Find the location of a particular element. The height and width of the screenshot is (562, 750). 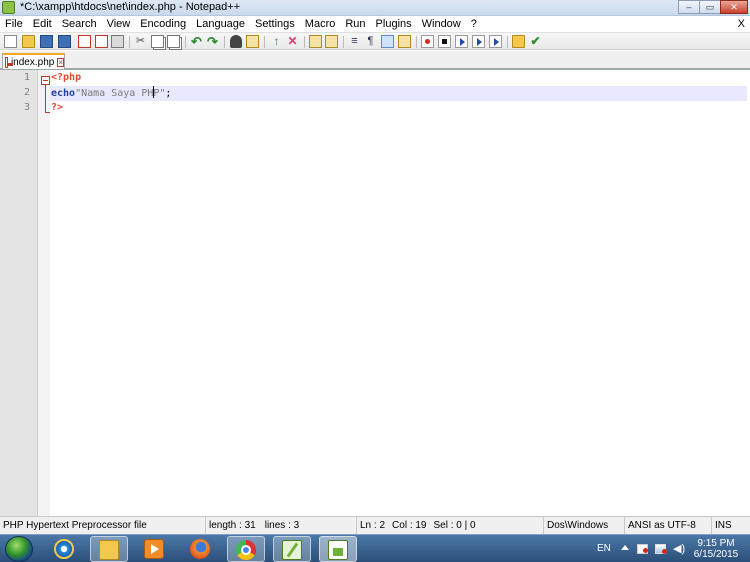

status-length-value: length : 31 is located at coordinates (232, 525).